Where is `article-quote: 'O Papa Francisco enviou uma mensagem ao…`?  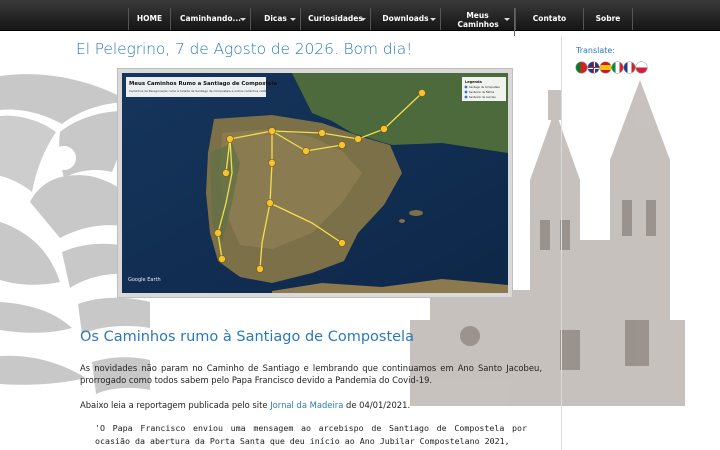 article-quote: 'O Papa Francisco enviou uma mensagem ao… is located at coordinates (311, 434).